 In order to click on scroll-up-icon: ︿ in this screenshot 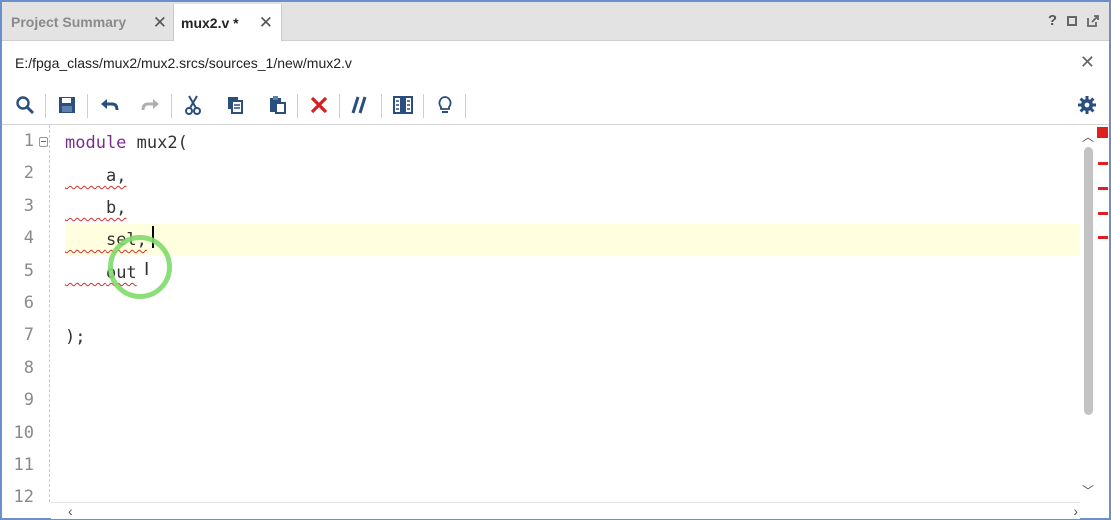, I will do `click(1088, 136)`.